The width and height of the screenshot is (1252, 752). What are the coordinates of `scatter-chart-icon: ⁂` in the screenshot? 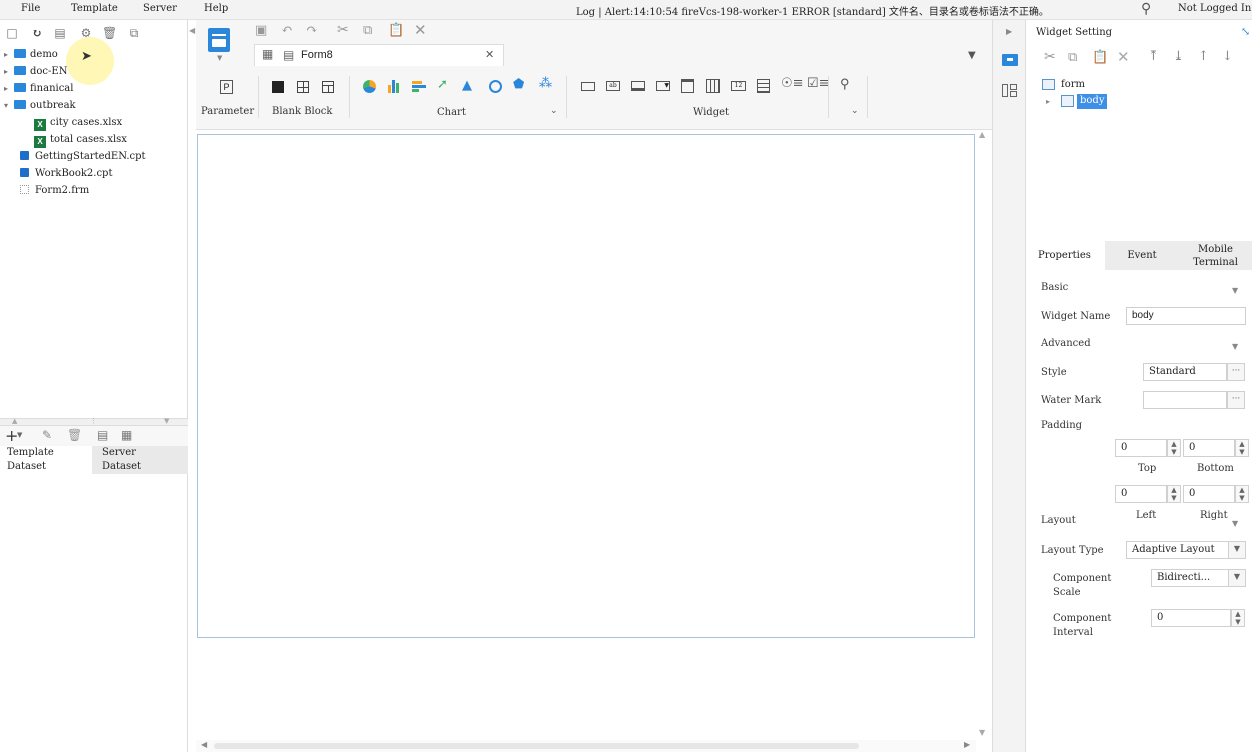 It's located at (545, 83).